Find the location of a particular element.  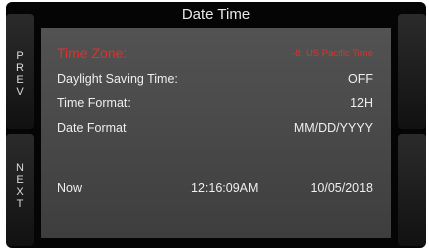

setting-row-time-format: Time Format: 12H is located at coordinates (215, 103).